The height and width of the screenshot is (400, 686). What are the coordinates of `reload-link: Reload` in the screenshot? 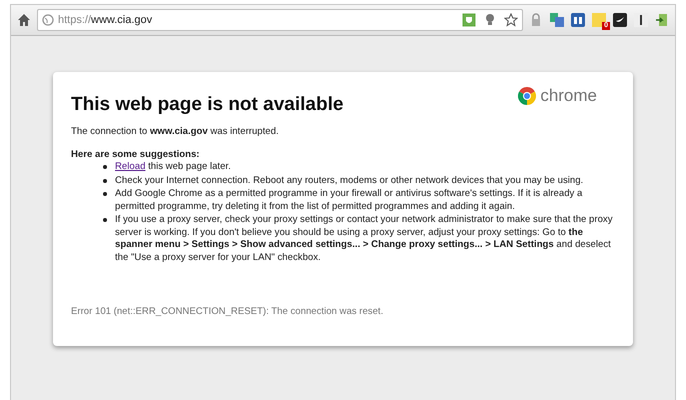 It's located at (130, 166).